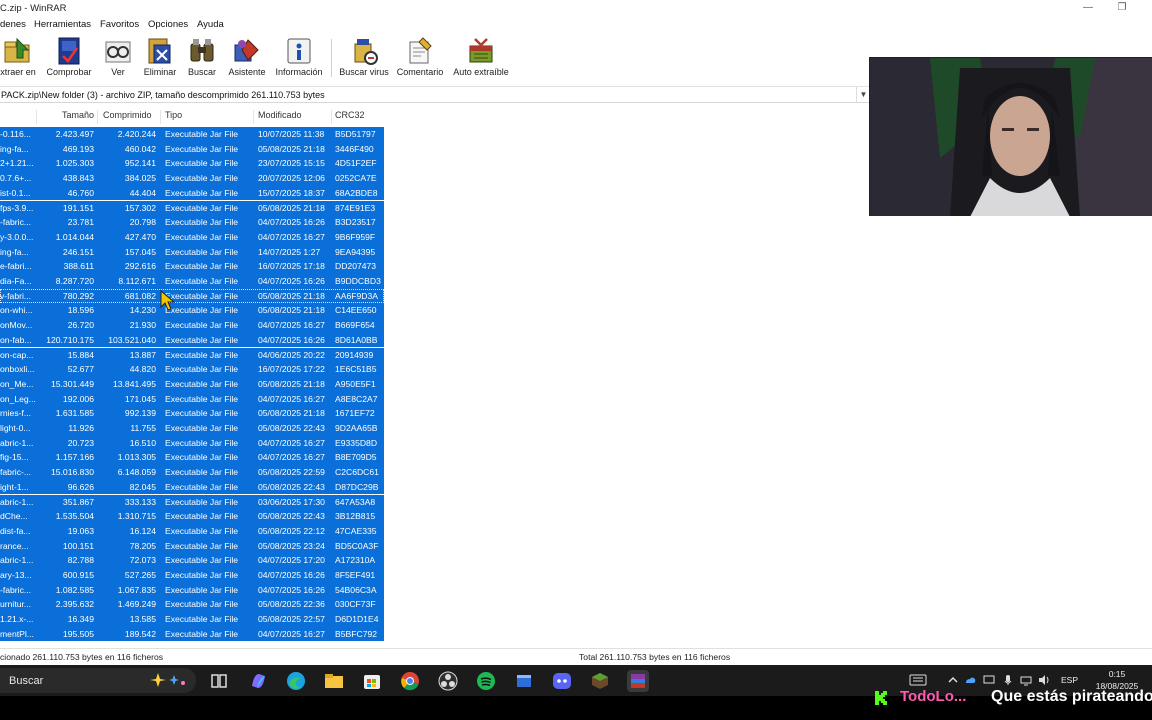 The width and height of the screenshot is (1152, 720). Describe the element at coordinates (350, 115) in the screenshot. I see `column-crc: CRC32` at that location.